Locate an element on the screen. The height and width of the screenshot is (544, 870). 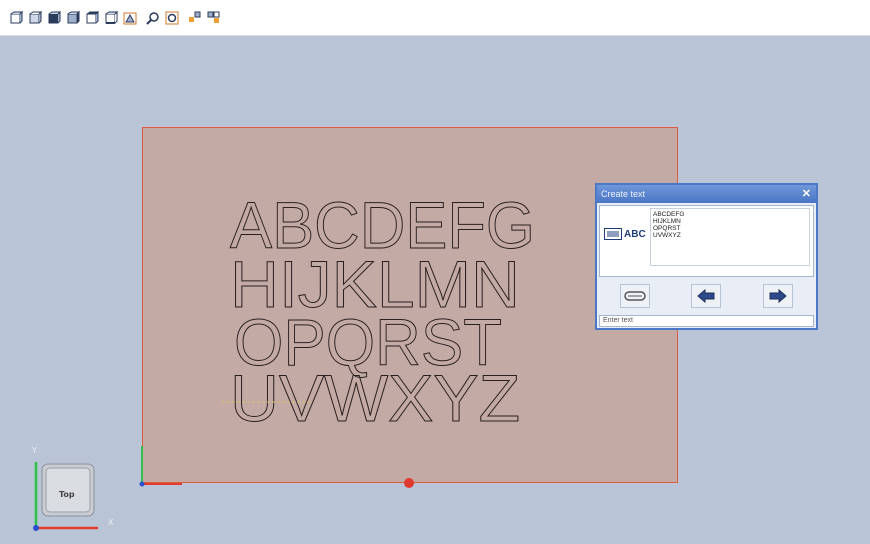
view-cube: Top Y X is located at coordinates (78, 492).